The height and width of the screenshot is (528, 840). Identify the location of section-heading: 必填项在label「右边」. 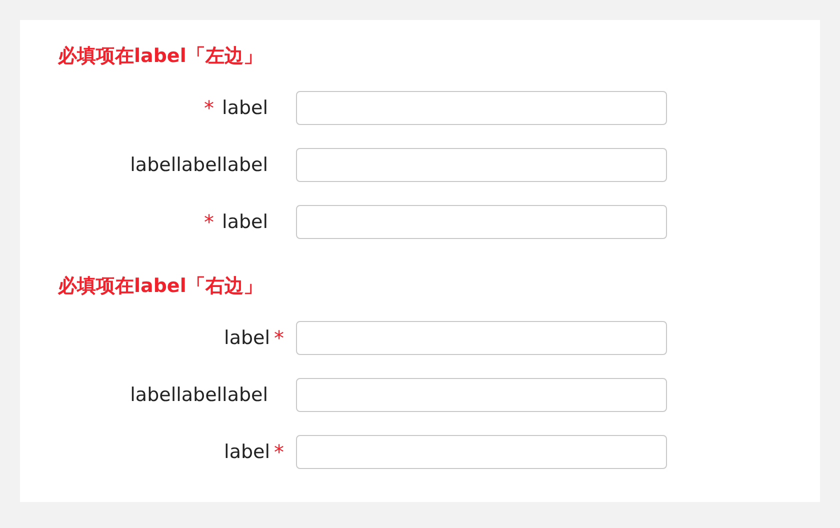
(161, 286).